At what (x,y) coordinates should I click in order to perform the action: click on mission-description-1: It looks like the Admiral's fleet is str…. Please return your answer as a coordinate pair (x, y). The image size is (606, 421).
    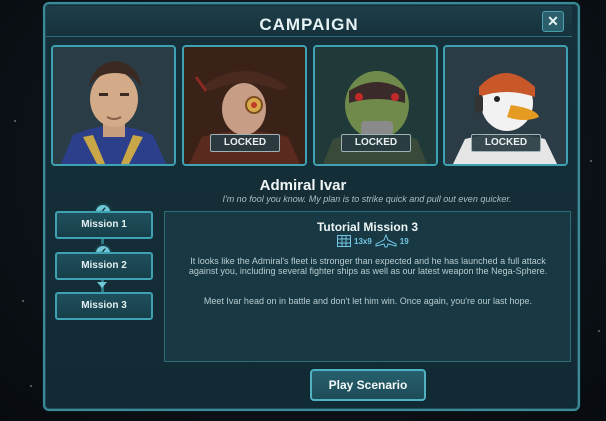
    Looking at the image, I should click on (368, 266).